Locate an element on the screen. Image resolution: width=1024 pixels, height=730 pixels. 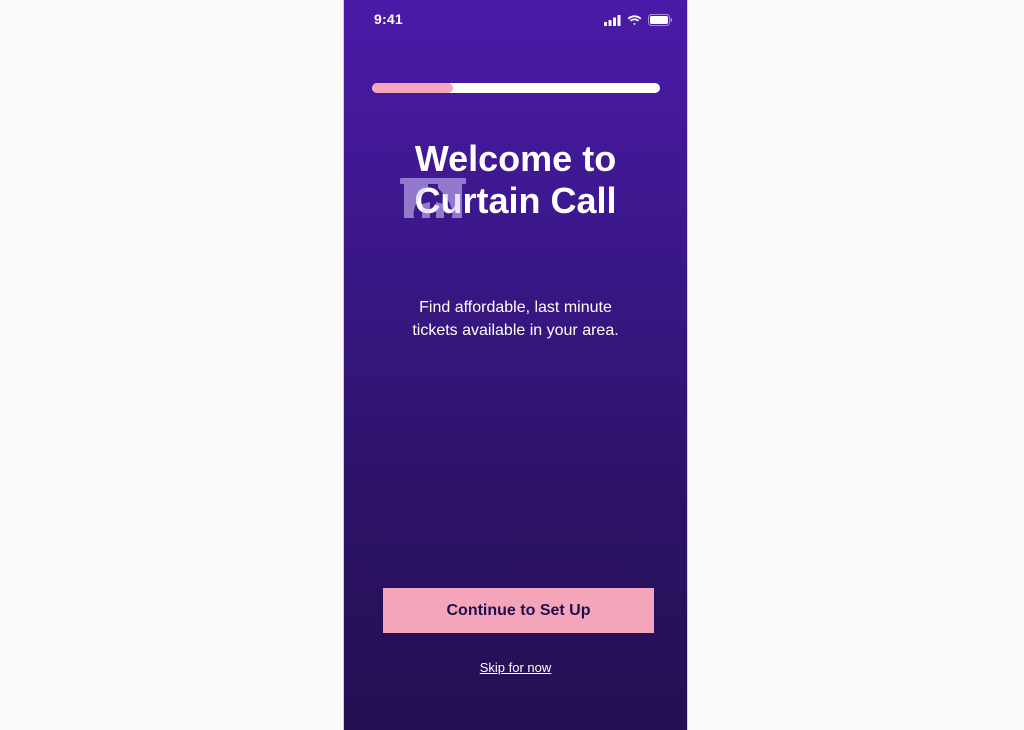
battery-icon is located at coordinates (660, 22).